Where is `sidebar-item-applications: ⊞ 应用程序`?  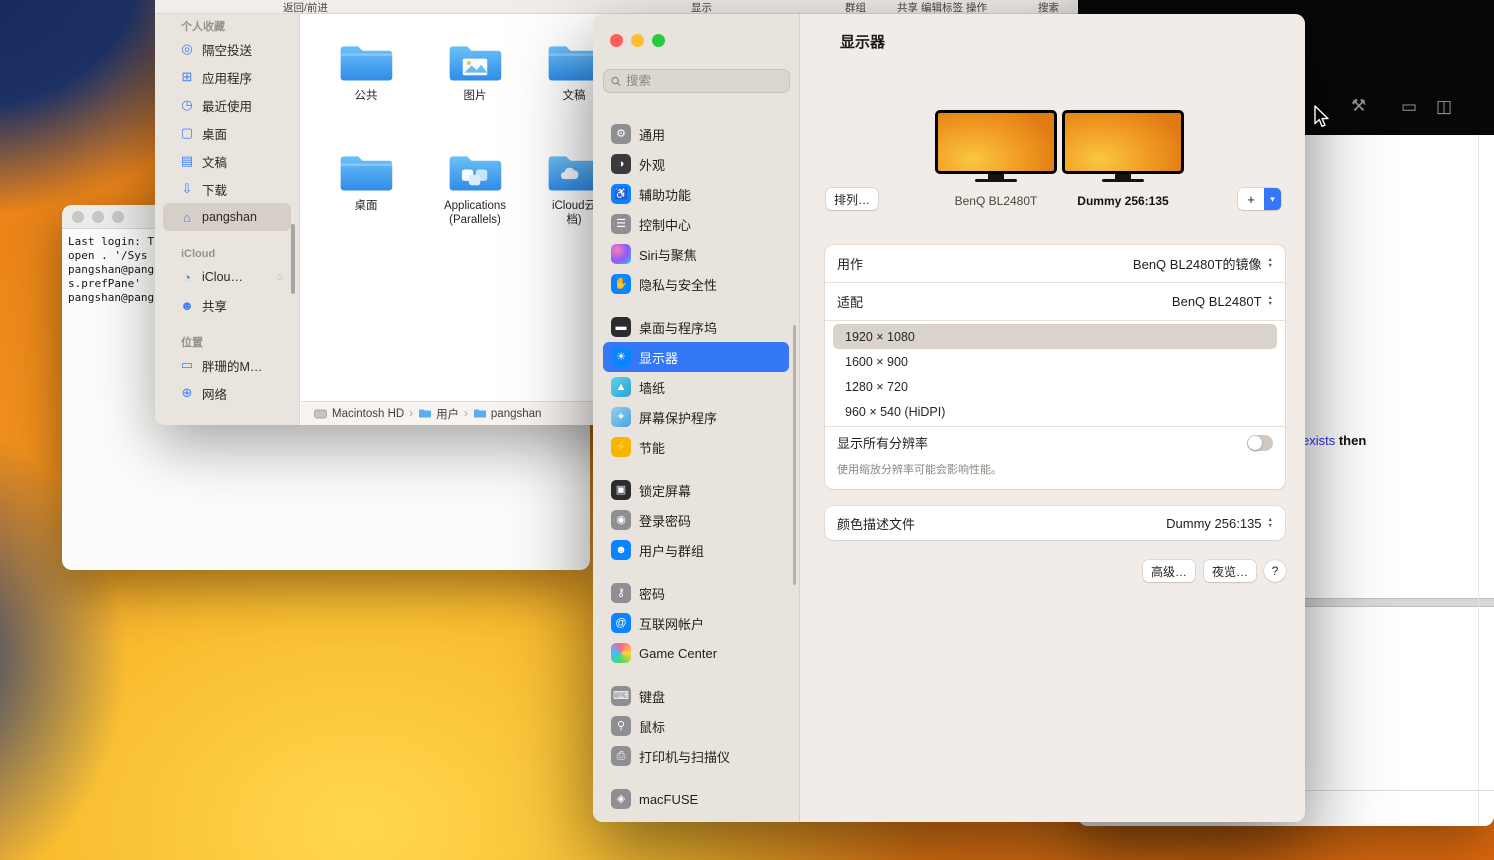
sidebar-item-applications: ⊞ 应用程序 is located at coordinates (227, 77).